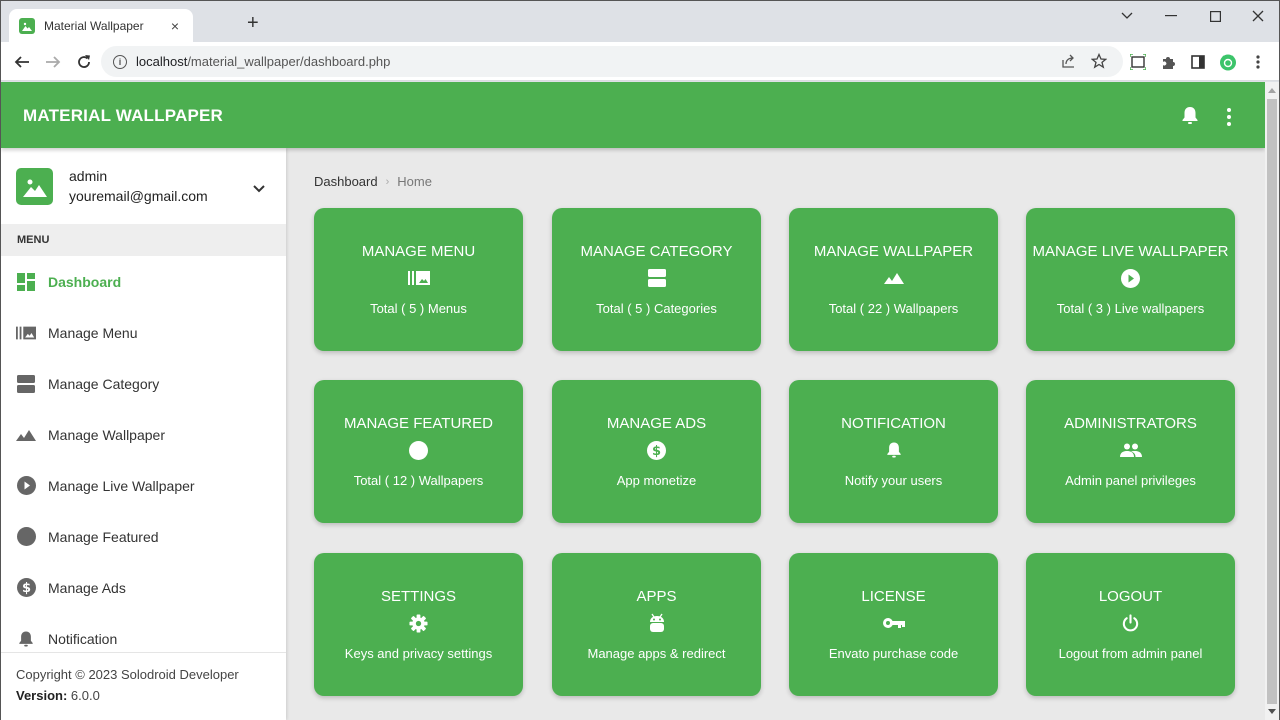  What do you see at coordinates (84, 62) in the screenshot?
I see `reload-icon` at bounding box center [84, 62].